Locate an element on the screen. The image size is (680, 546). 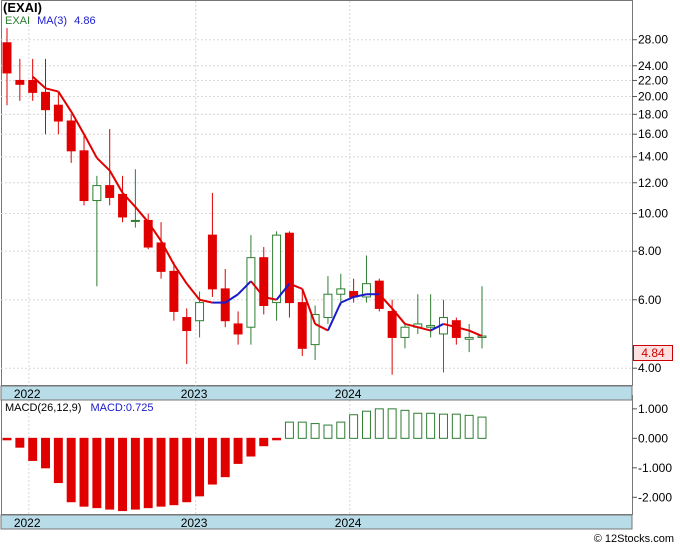
macd-legend: MACD(26,12,9) MACD:0.725 is located at coordinates (79, 408).